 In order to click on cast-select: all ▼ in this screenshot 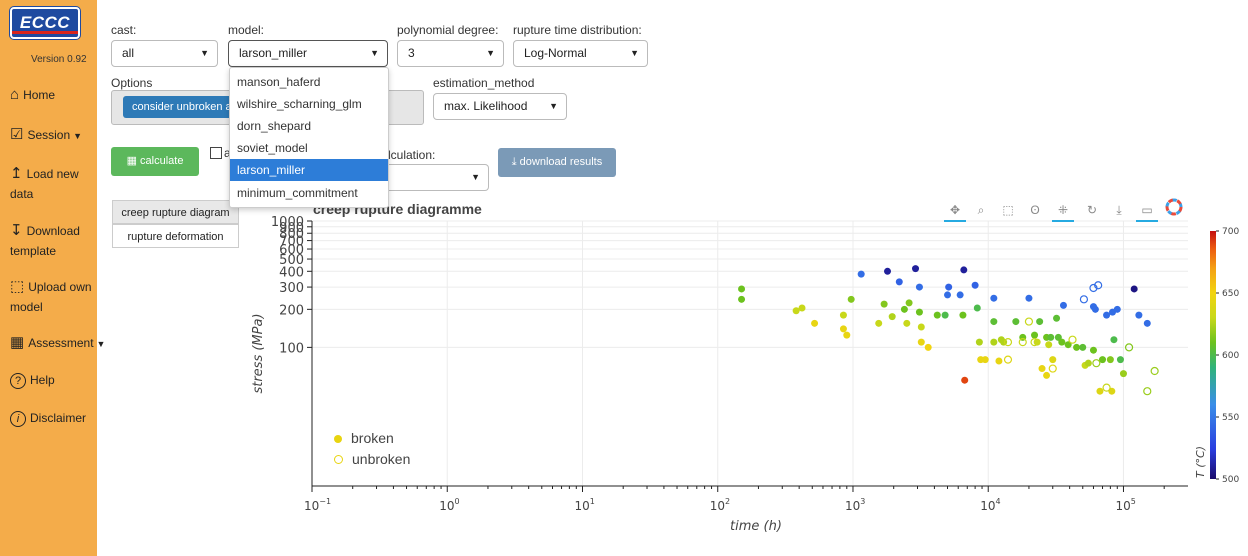, I will do `click(164, 53)`.